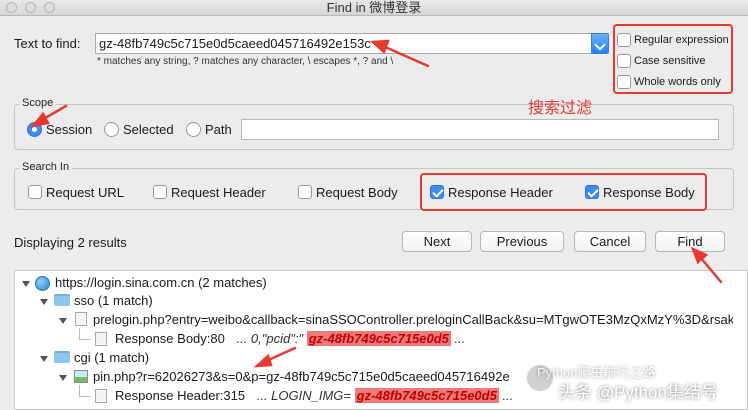 The width and height of the screenshot is (748, 410). Describe the element at coordinates (85, 192) in the screenshot. I see `request-url-label: Request URL` at that location.